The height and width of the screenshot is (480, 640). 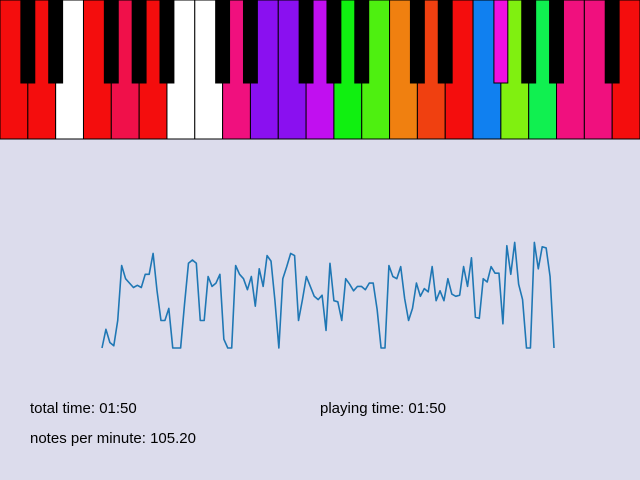 I want to click on notes-per-minute-label: notes per minute: 105.20, so click(x=113, y=438).